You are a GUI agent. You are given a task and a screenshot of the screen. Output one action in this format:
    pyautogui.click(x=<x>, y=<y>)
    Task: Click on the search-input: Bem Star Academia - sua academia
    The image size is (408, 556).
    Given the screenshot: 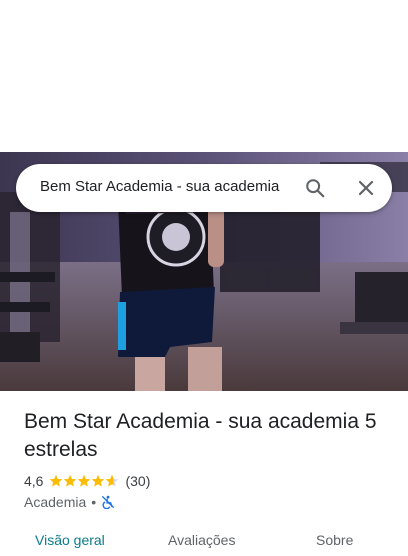 What is the action you would take?
    pyautogui.click(x=172, y=186)
    